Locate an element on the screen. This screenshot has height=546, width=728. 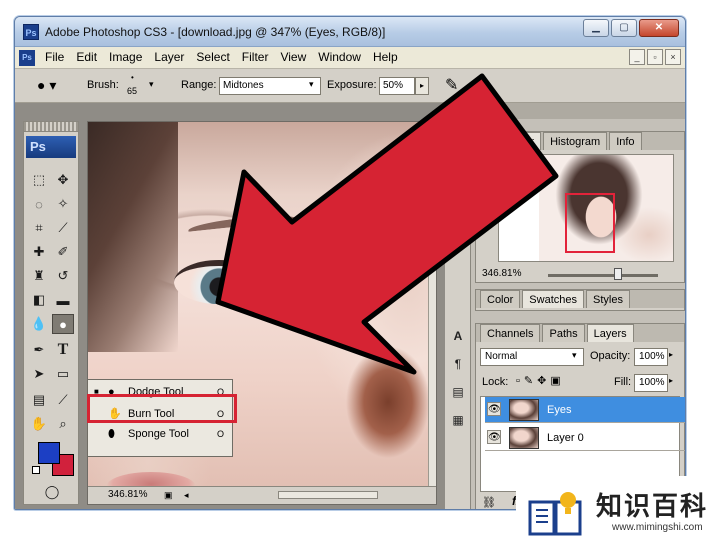
zoom-tool-icon: ⌕ is located at coordinates (63, 424).